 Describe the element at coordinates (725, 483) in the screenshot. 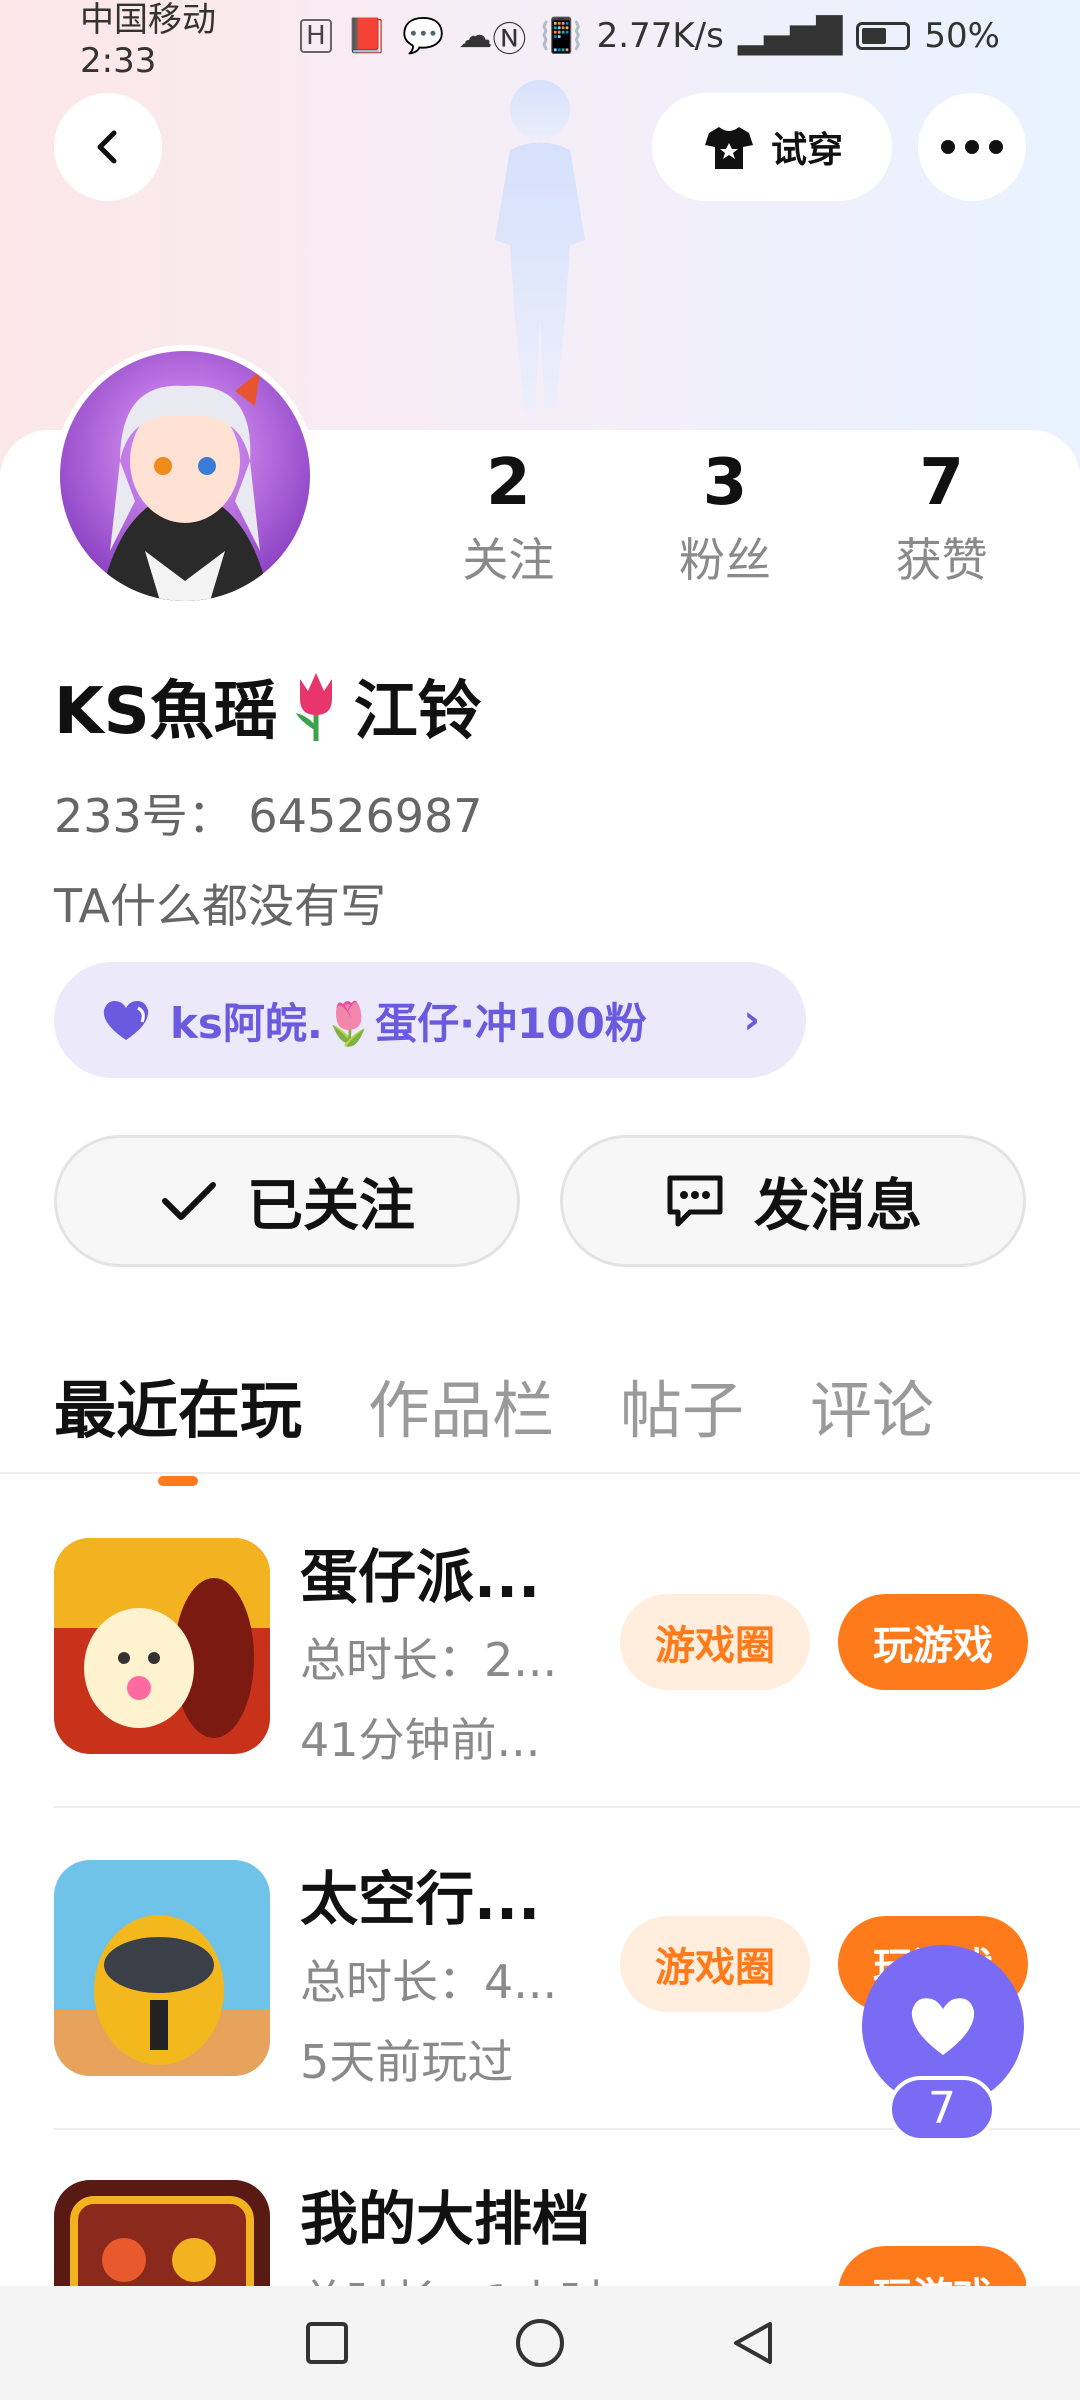

I see `fans-count: 3` at that location.